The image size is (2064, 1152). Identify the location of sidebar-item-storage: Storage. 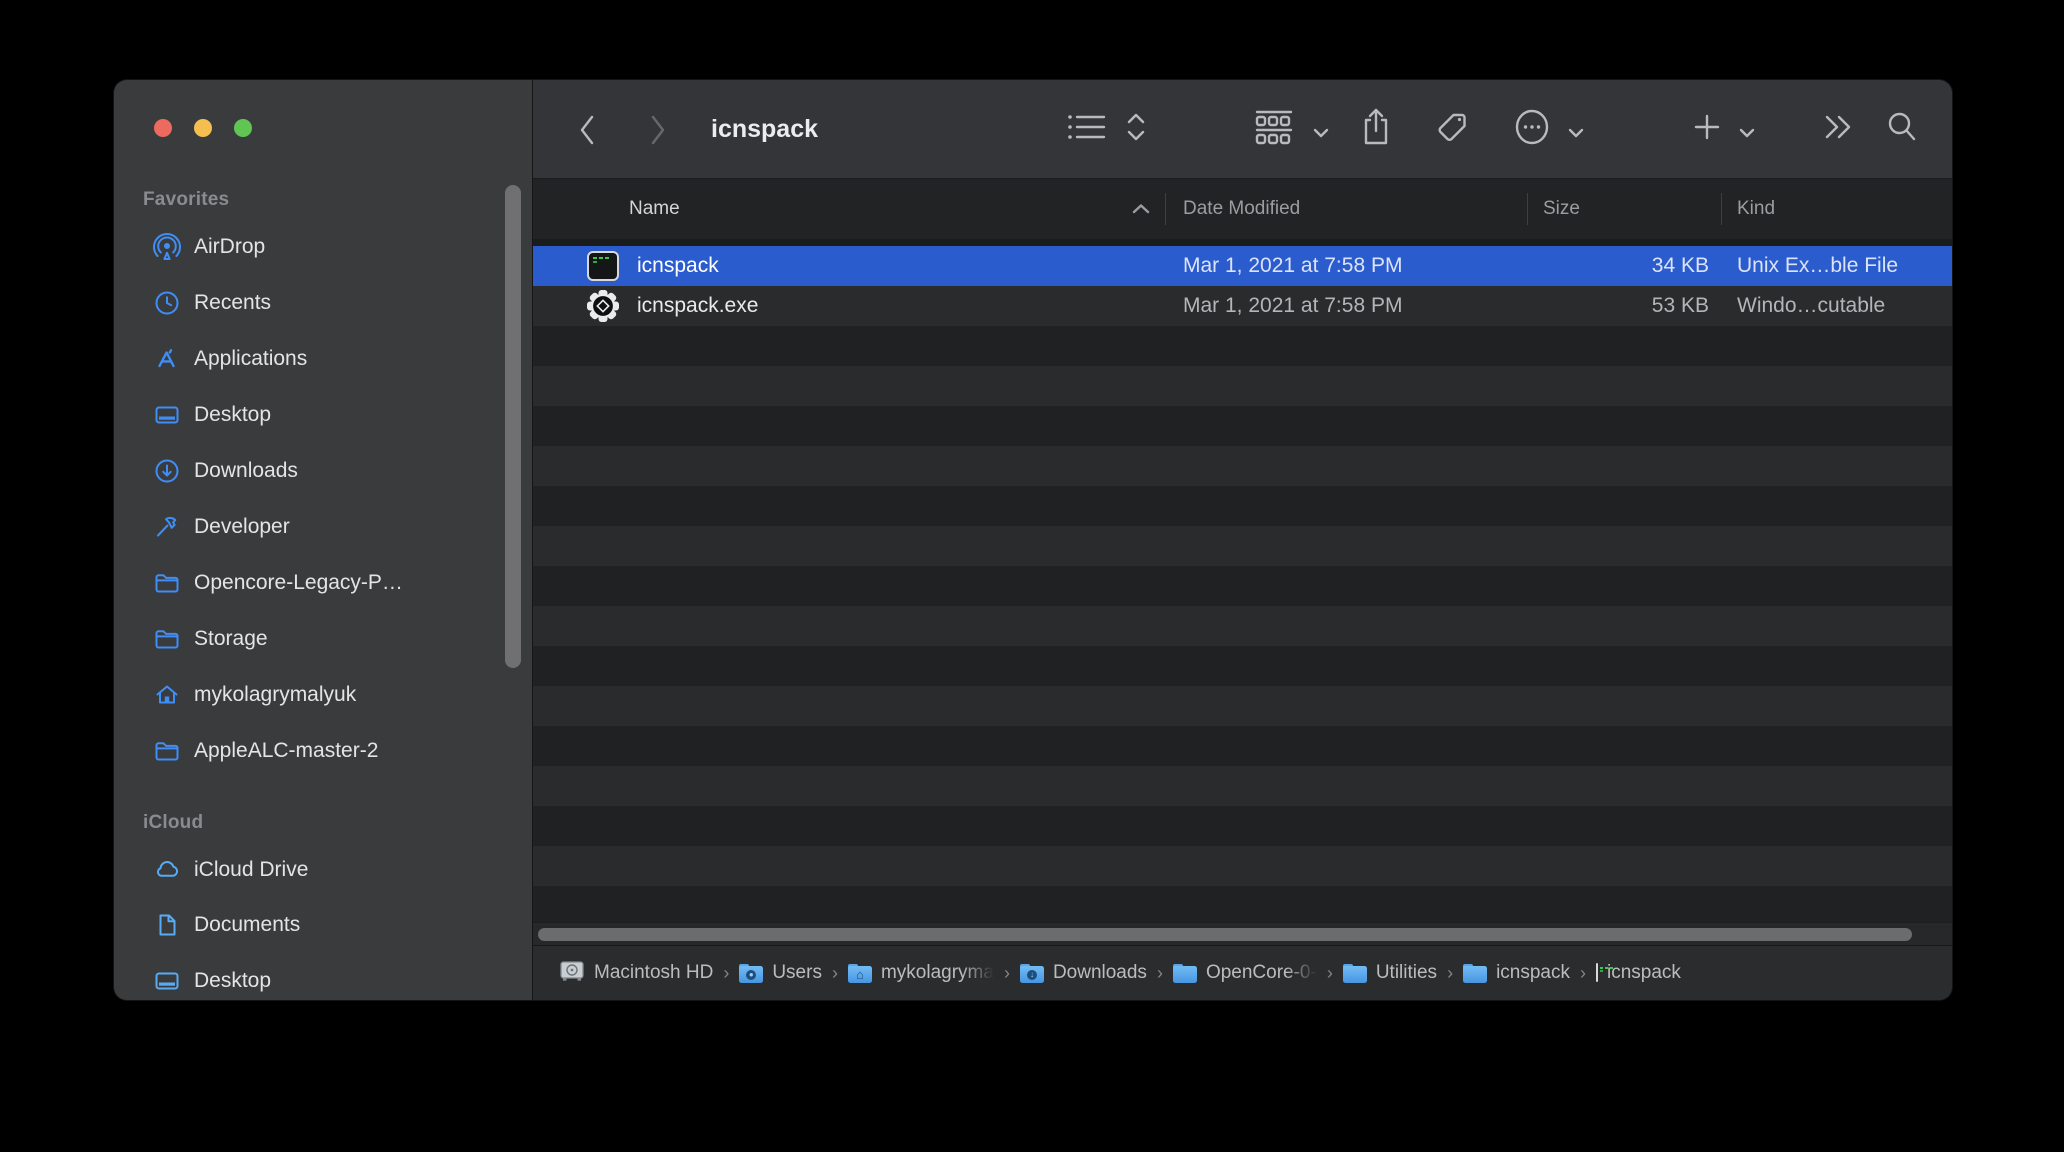
(314, 639).